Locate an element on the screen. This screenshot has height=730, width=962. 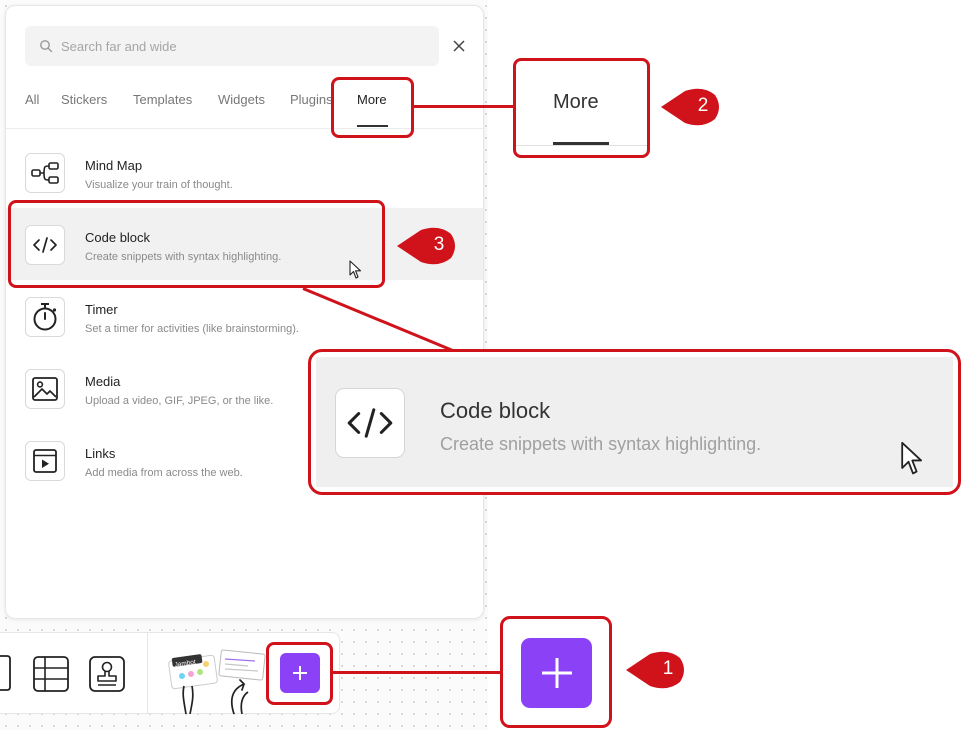
table-icon is located at coordinates (51, 674).